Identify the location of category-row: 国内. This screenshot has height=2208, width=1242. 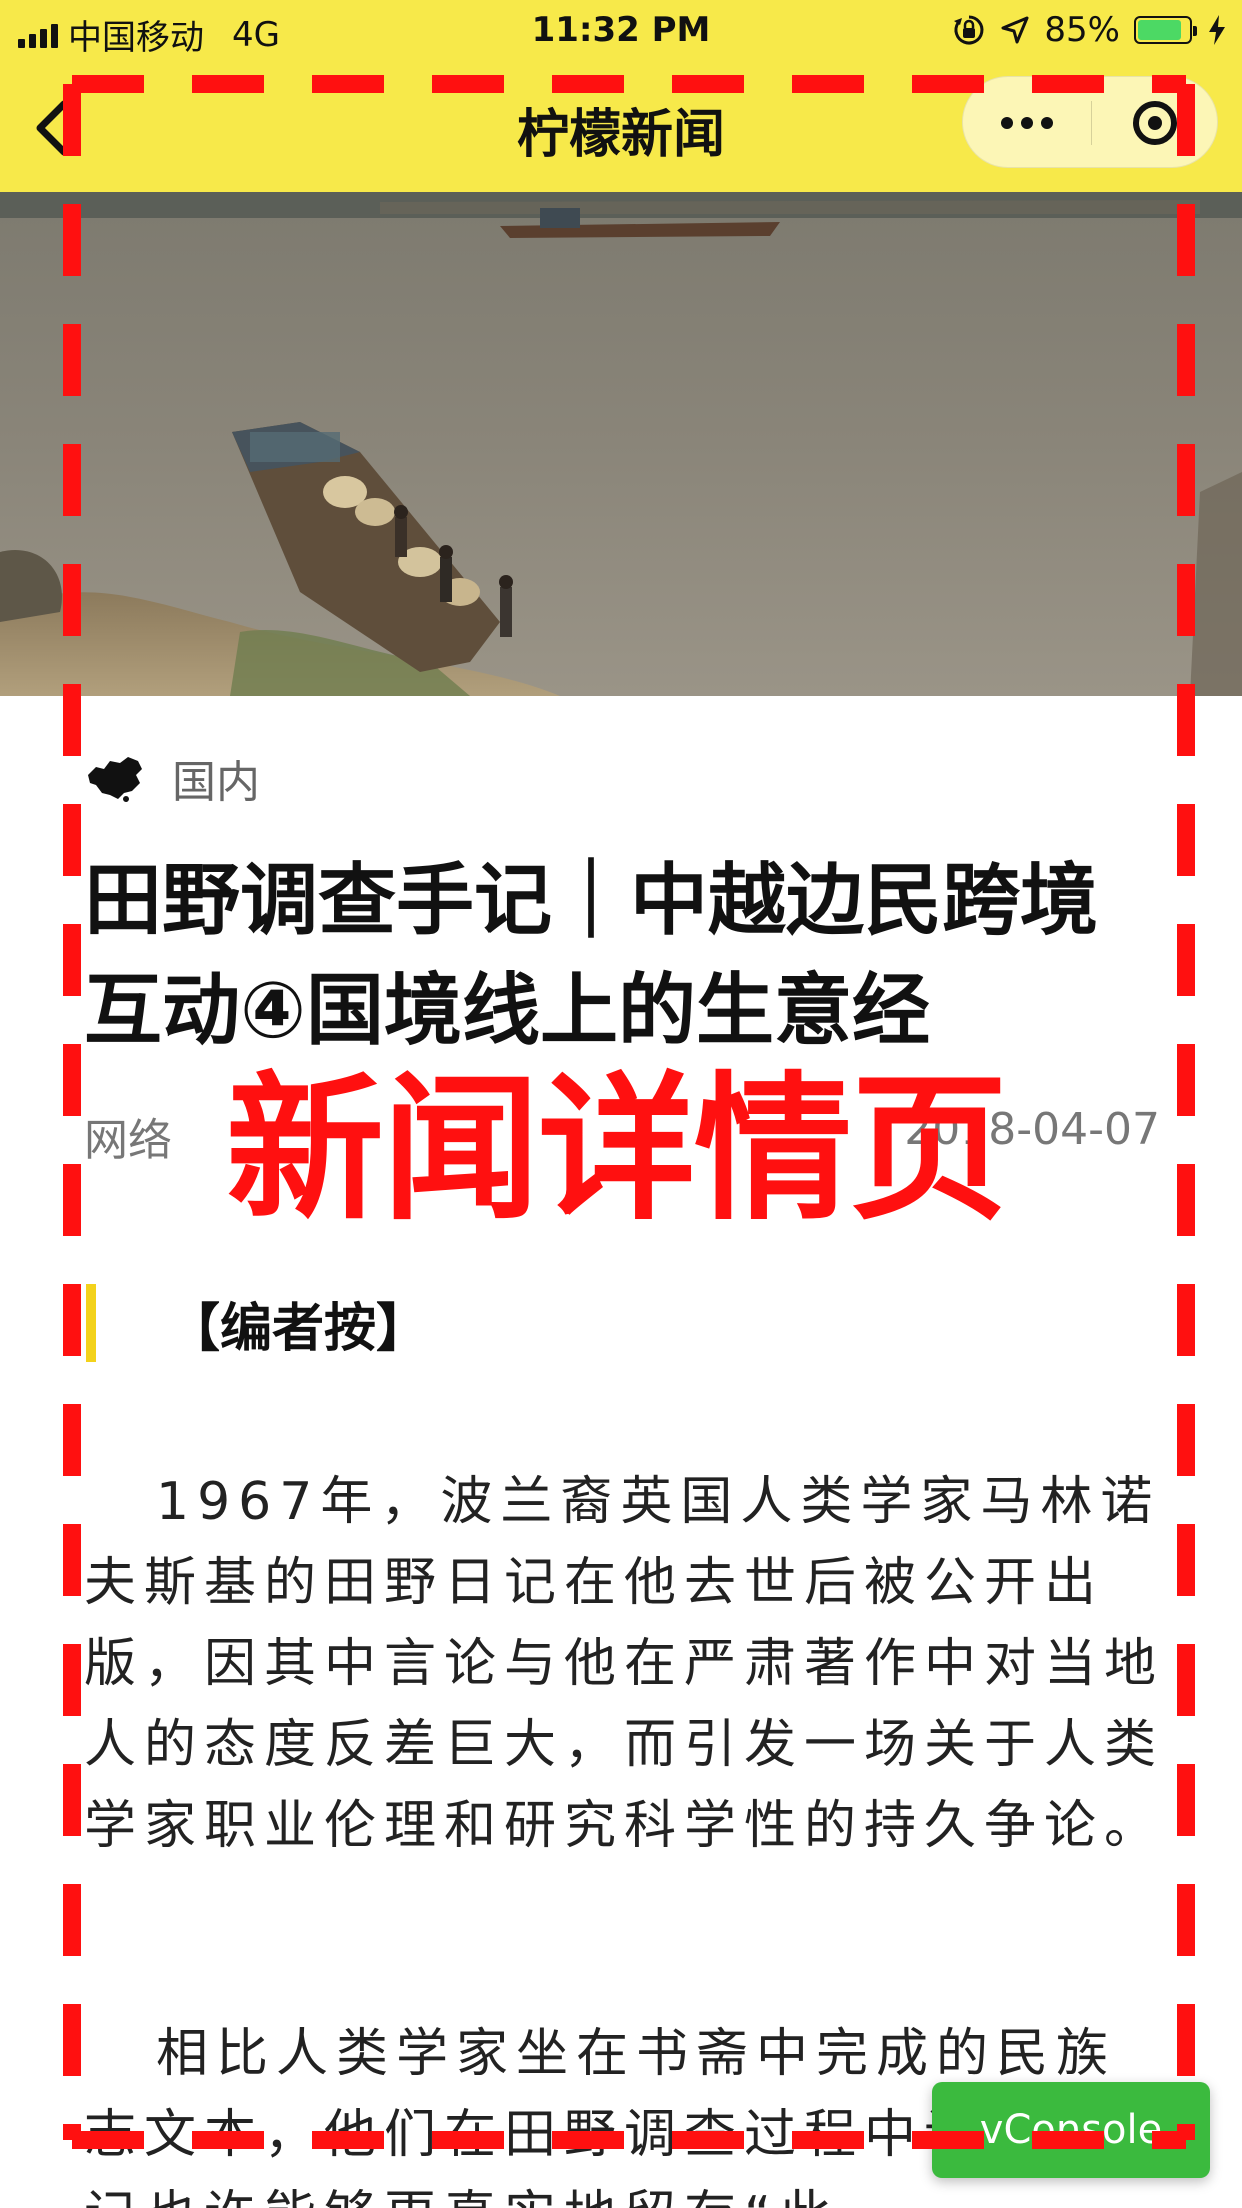
(172, 778).